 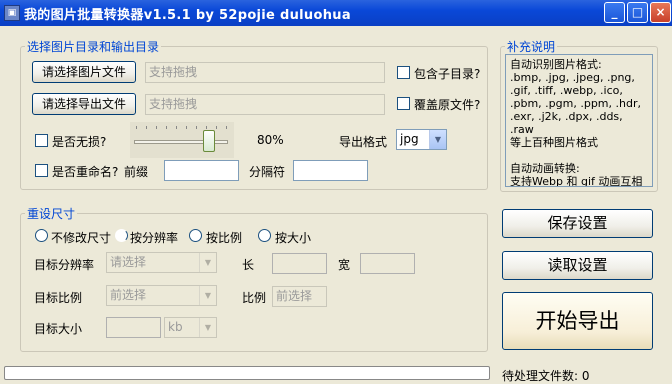 I want to click on overwrite-label: 覆盖原文件?, so click(x=447, y=105).